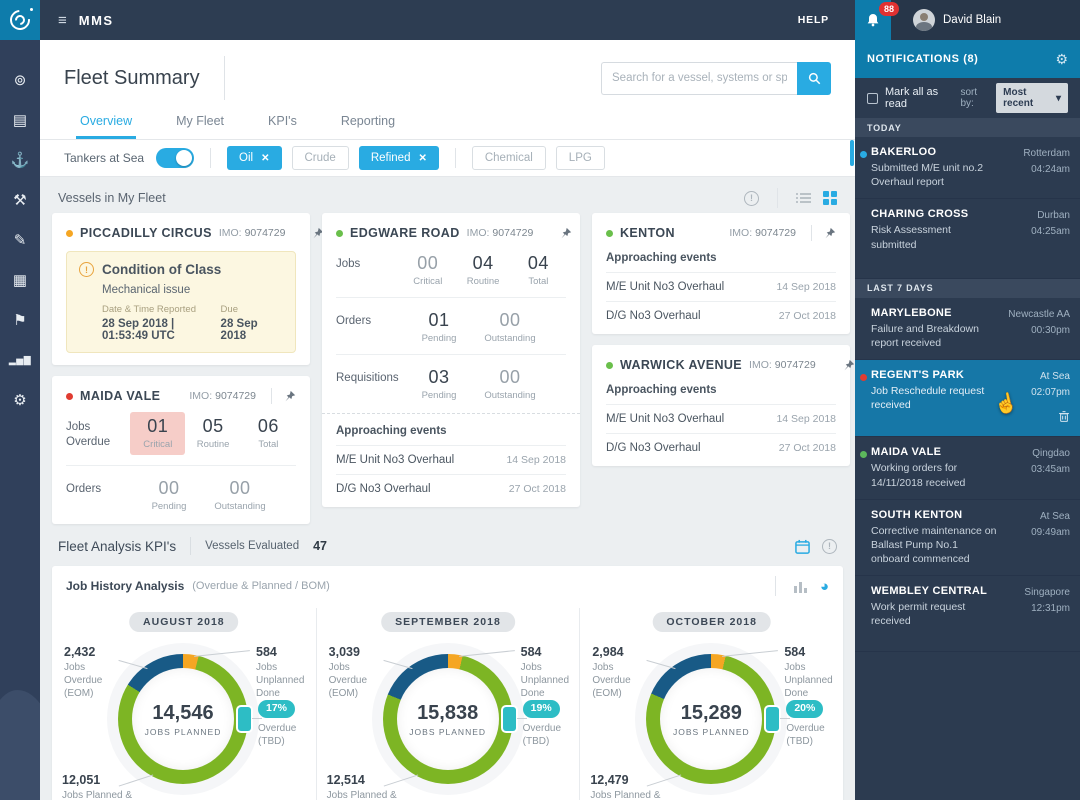  What do you see at coordinates (20, 240) in the screenshot?
I see `jobs-icon: ✎` at bounding box center [20, 240].